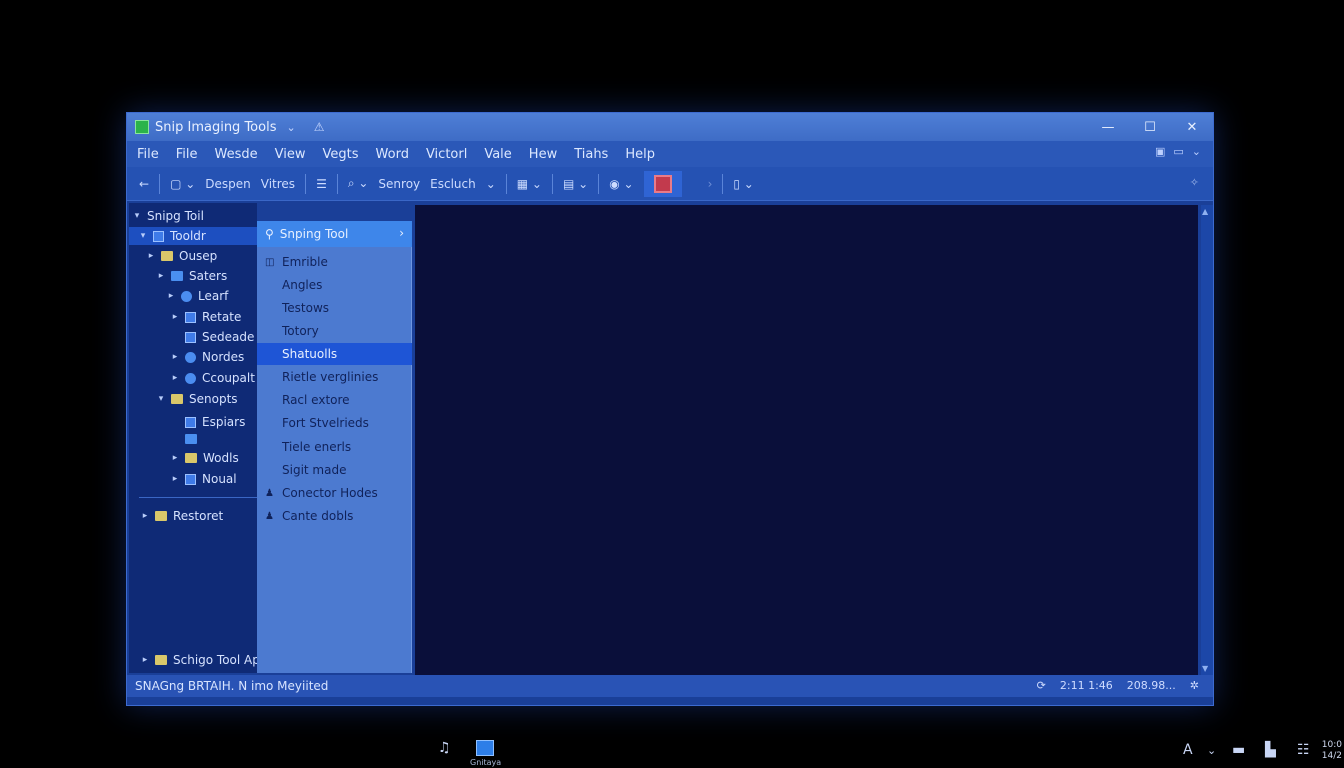 This screenshot has width=1344, height=768. What do you see at coordinates (1238, 750) in the screenshot?
I see `chat-icon: ▬` at bounding box center [1238, 750].